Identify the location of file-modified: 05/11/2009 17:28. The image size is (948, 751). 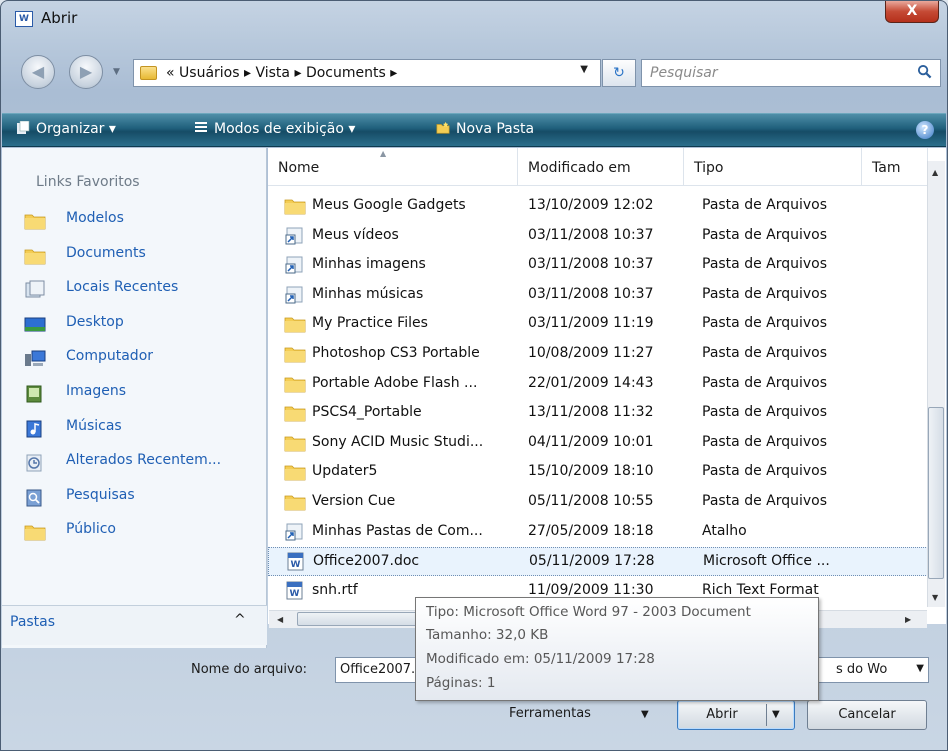
(592, 561).